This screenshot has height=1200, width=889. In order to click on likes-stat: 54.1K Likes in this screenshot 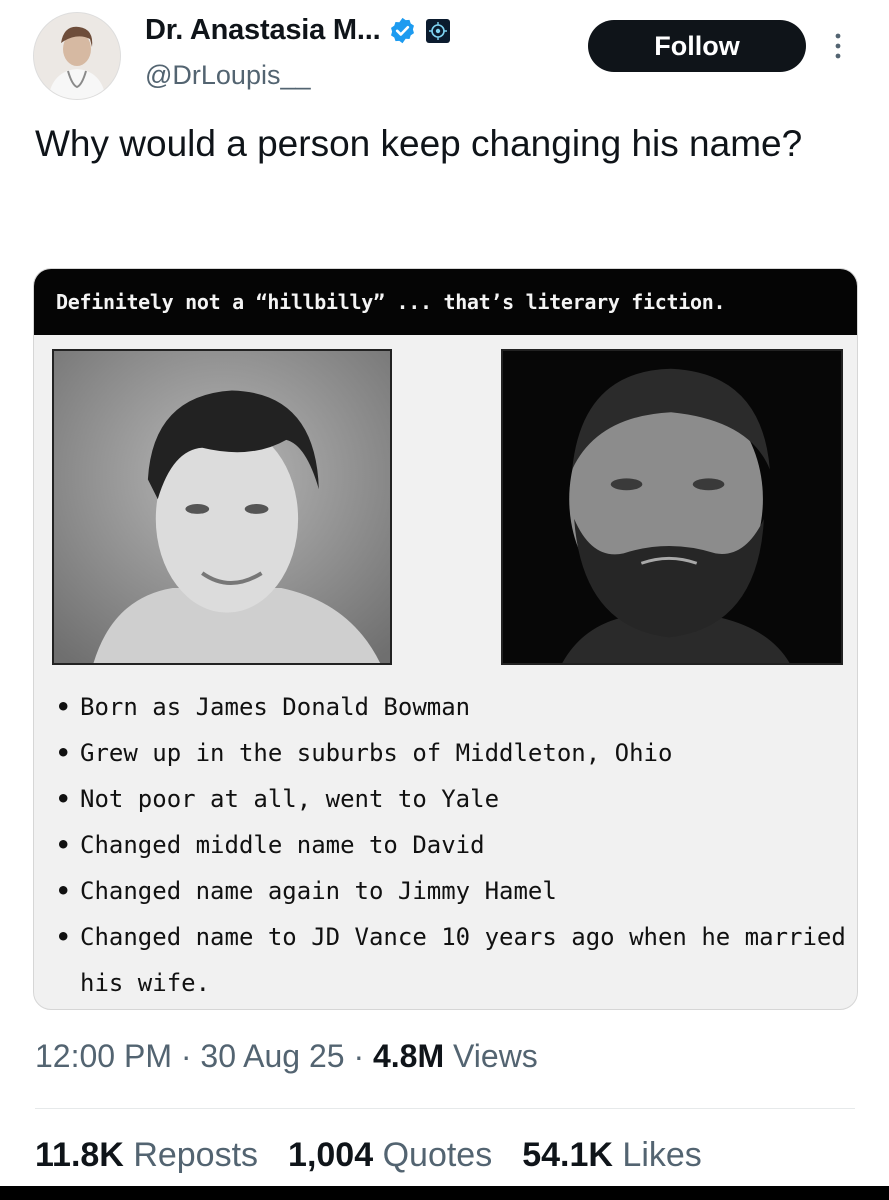, I will do `click(612, 1155)`.